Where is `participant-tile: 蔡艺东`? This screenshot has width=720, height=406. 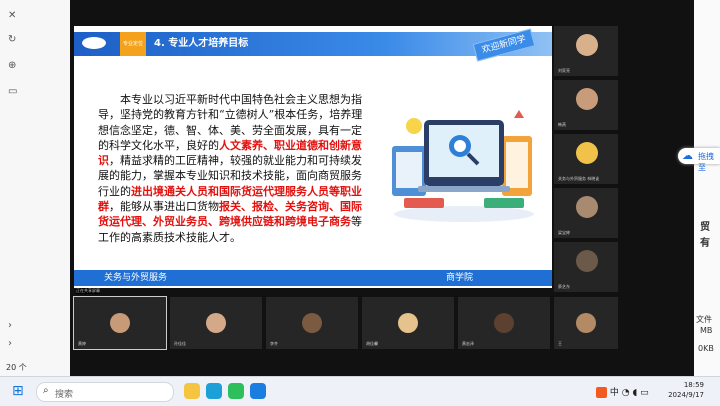 participant-tile: 蔡艺东 is located at coordinates (586, 267).